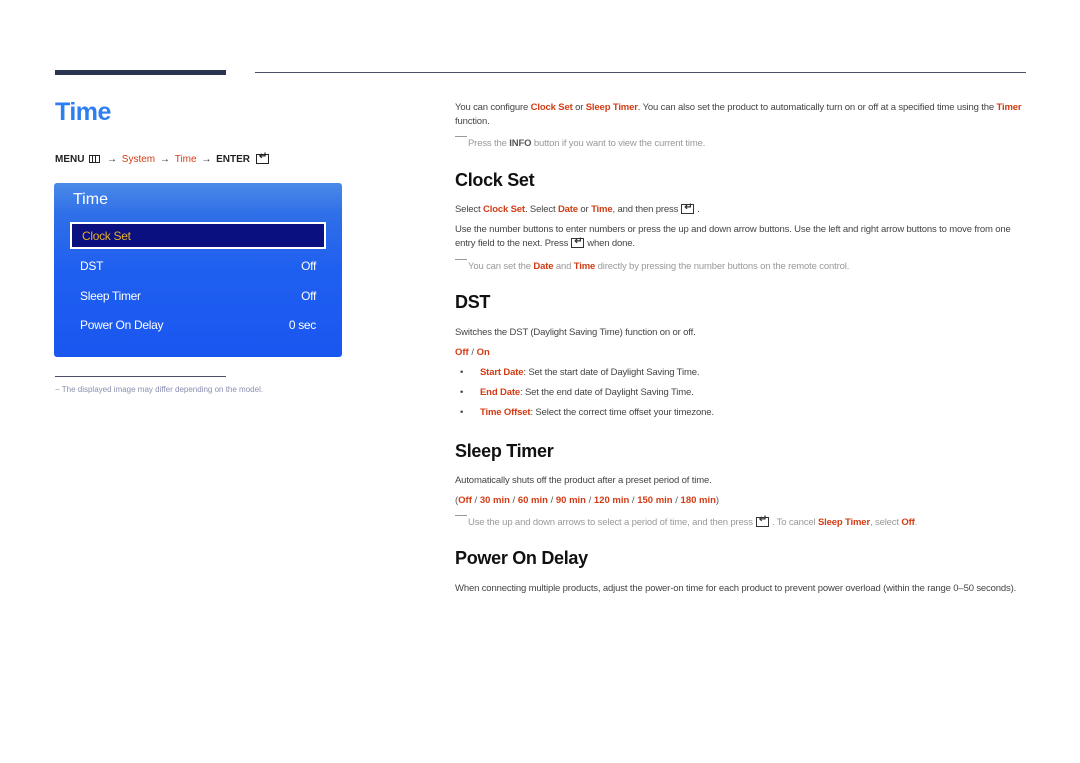 The width and height of the screenshot is (1080, 763). What do you see at coordinates (140, 376) in the screenshot?
I see `footnote-rule` at bounding box center [140, 376].